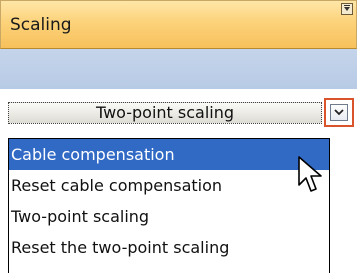 The height and width of the screenshot is (273, 357). I want to click on dropdown-arrow-button, so click(339, 112).